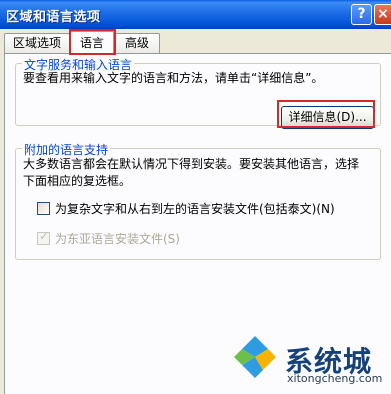 The height and width of the screenshot is (394, 391). What do you see at coordinates (137, 43) in the screenshot?
I see `tab-advanced: 高级` at bounding box center [137, 43].